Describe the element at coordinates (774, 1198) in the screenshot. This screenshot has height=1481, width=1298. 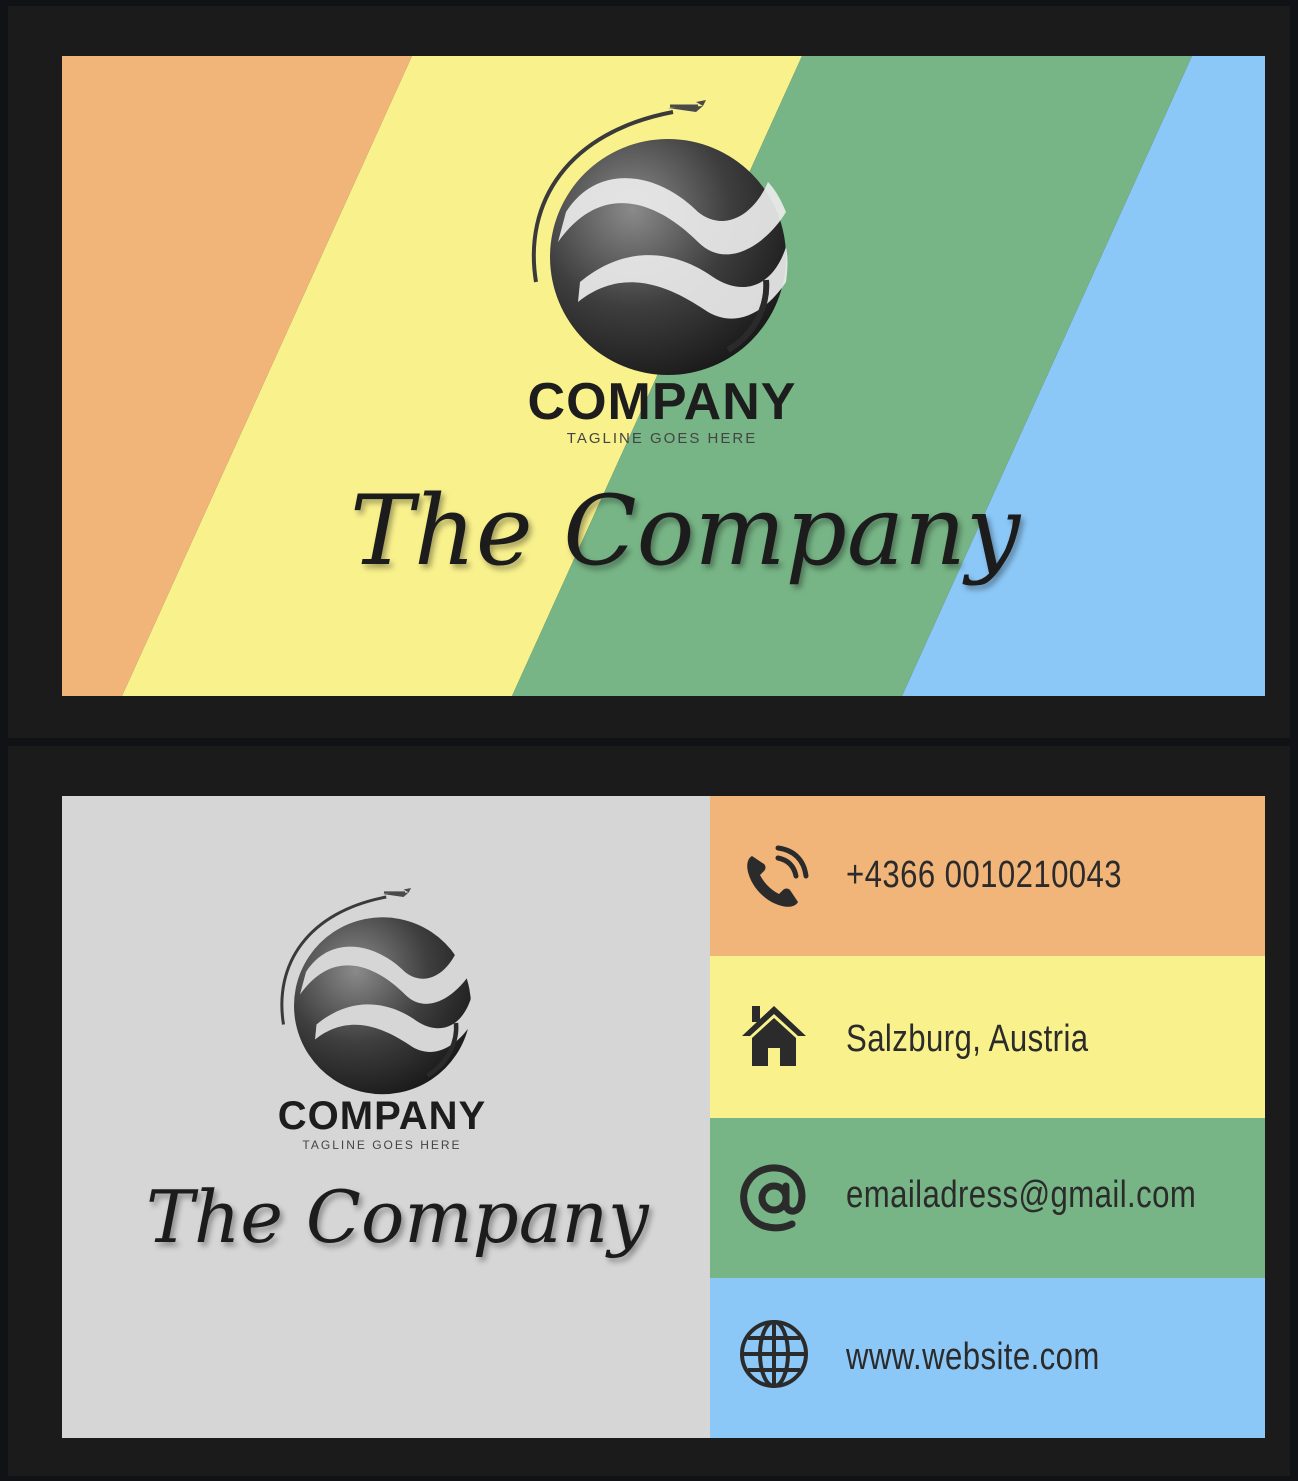
I see `at-icon` at that location.